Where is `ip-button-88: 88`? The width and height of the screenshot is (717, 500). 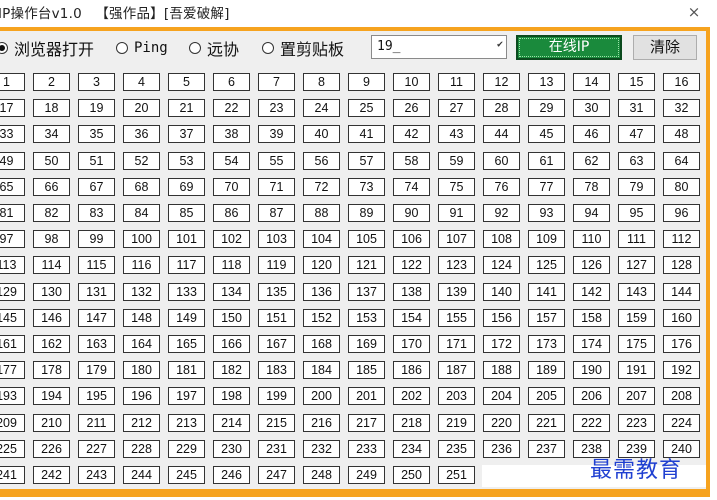
ip-button-88: 88 is located at coordinates (321, 213).